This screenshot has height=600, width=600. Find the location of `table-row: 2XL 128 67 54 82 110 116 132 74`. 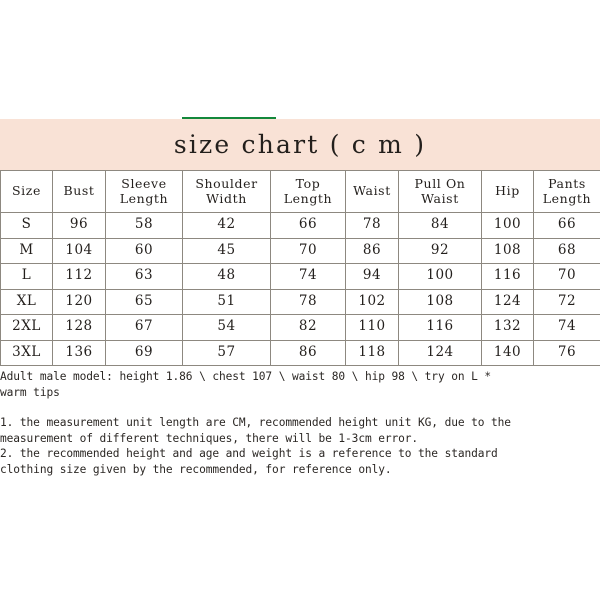

table-row: 2XL 128 67 54 82 110 116 132 74 is located at coordinates (300, 327).